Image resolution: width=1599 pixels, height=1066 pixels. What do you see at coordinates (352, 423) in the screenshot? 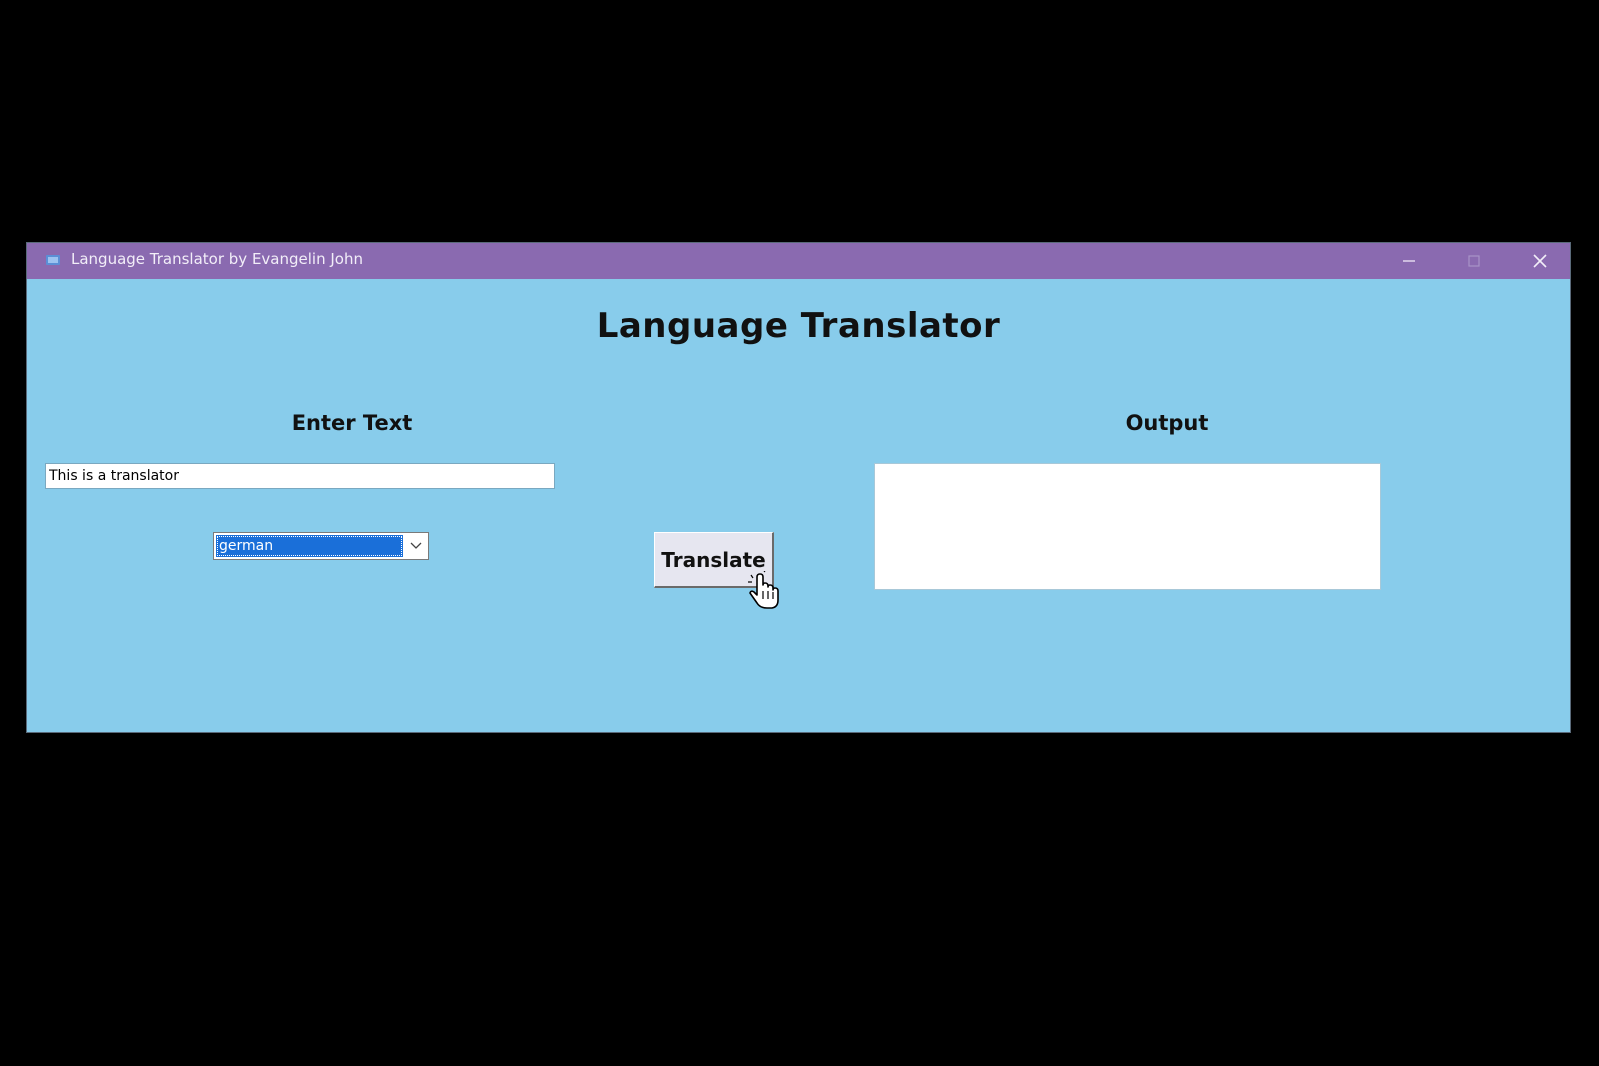
I see `input-label: Enter Text` at bounding box center [352, 423].